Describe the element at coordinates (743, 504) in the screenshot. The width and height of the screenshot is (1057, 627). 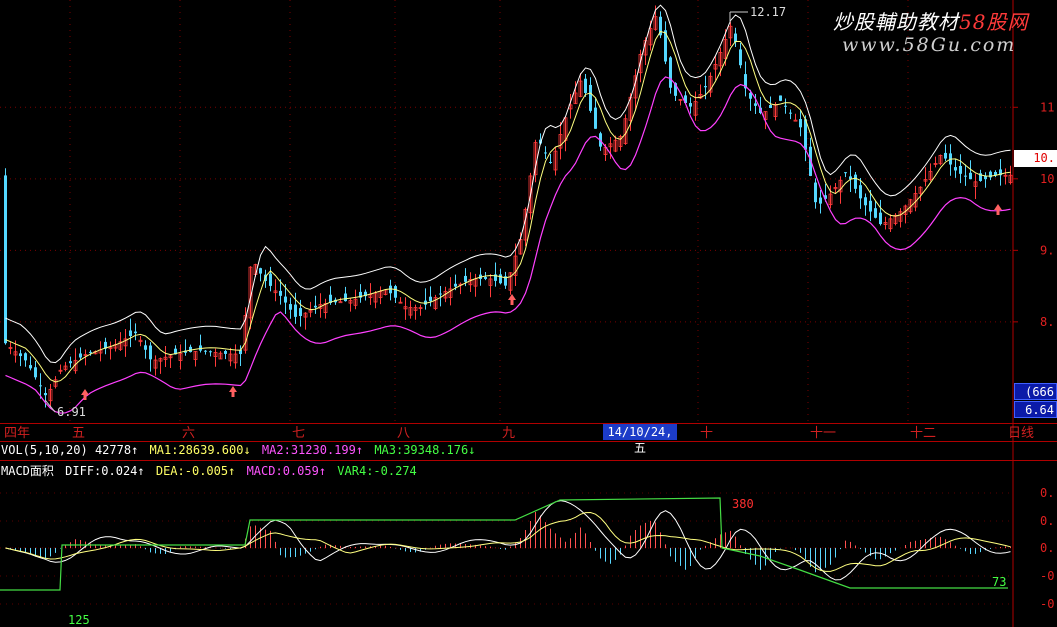
I see `macd-area-label: 380` at that location.